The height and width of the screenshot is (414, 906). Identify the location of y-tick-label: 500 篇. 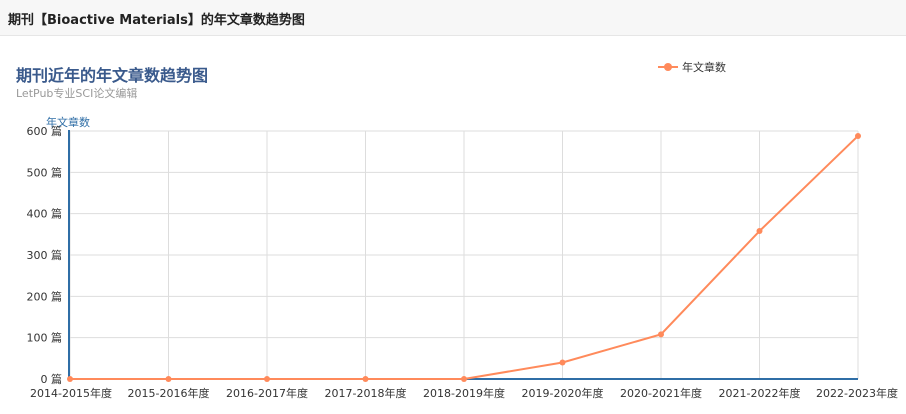
(45, 172).